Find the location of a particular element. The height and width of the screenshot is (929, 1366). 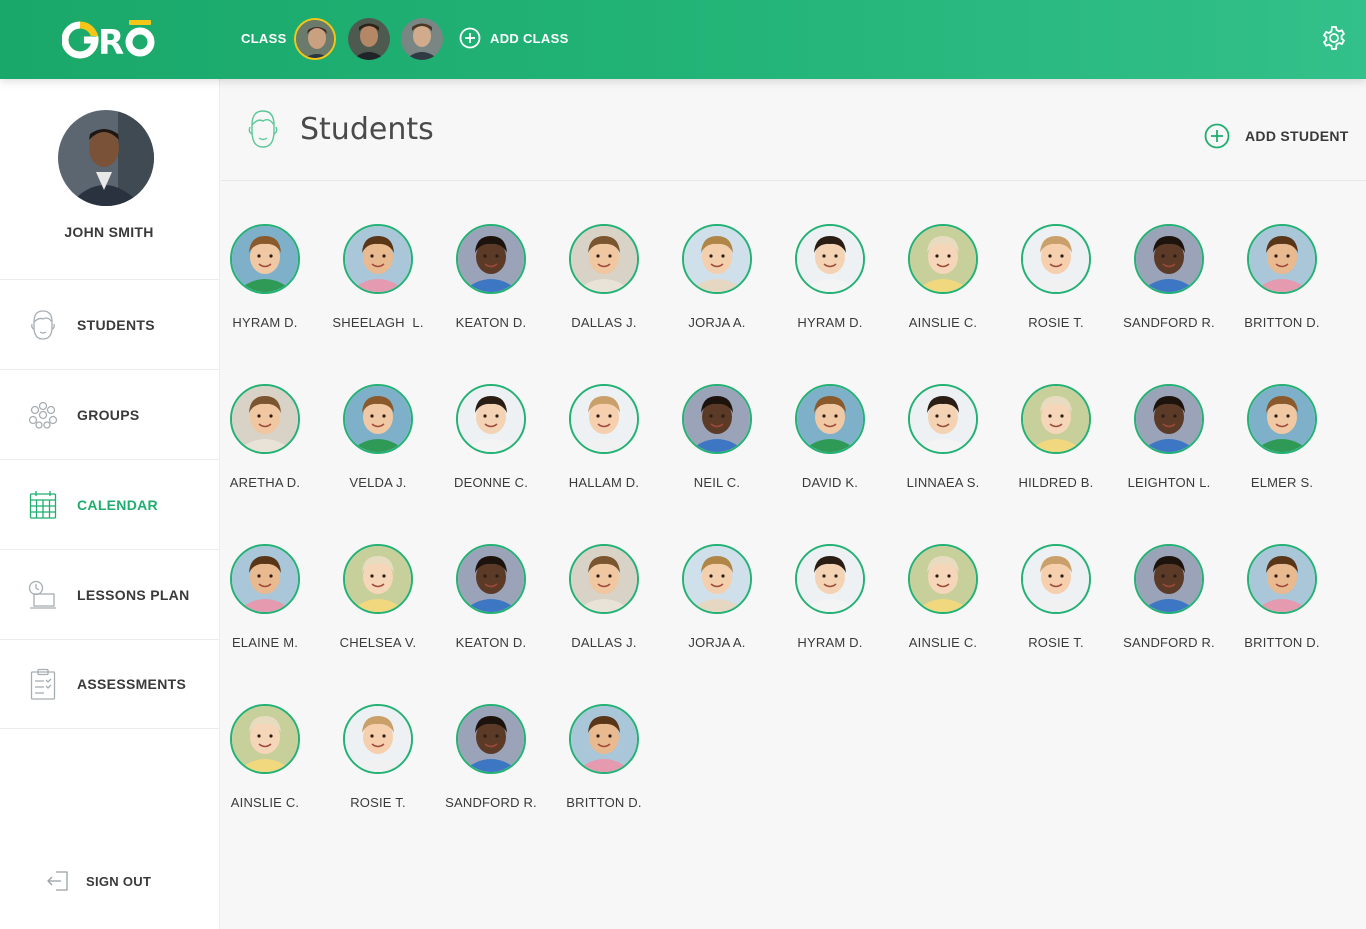

student-name: HILDRED B. is located at coordinates (1056, 482).